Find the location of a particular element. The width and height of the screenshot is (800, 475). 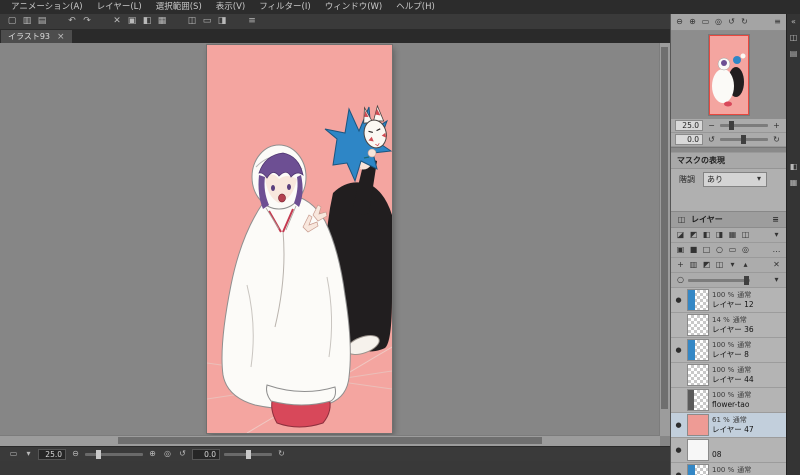

zoom-slider is located at coordinates (114, 454).